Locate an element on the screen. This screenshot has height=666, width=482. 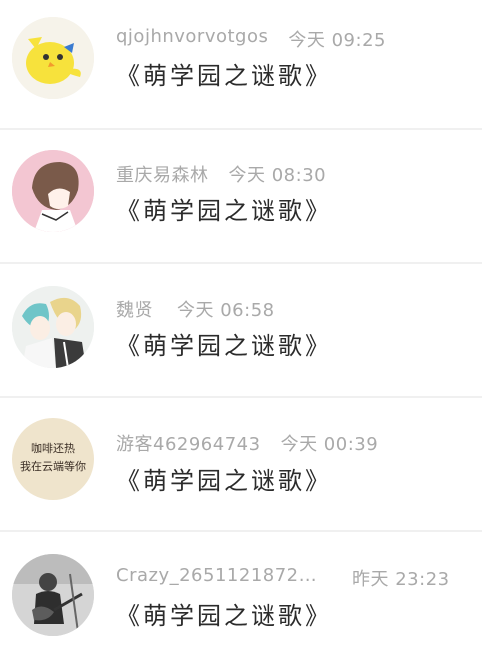
yellow-chick-avatar is located at coordinates (53, 58).